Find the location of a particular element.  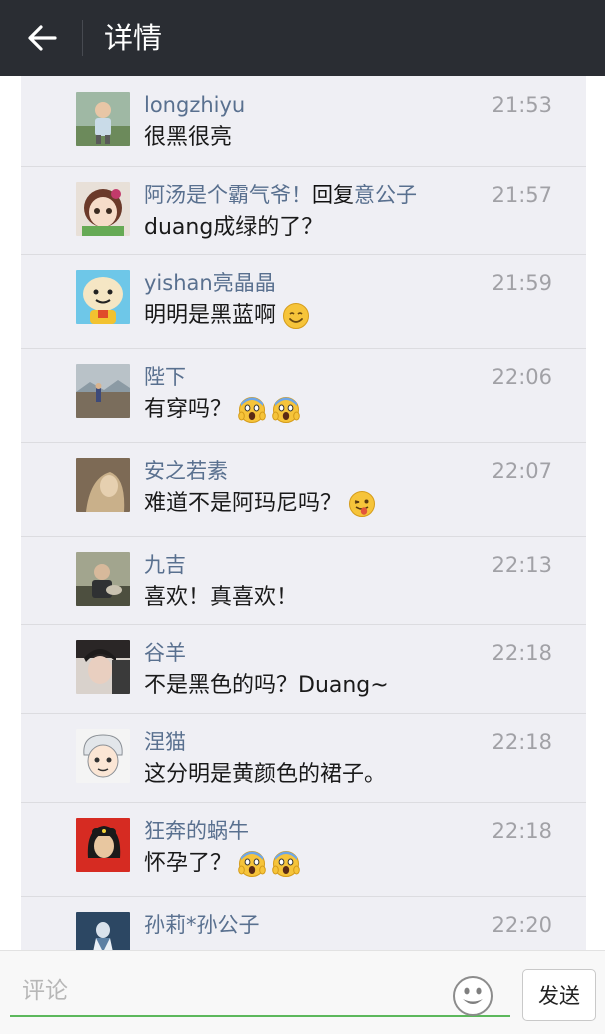

comment-text: 很黑很亮 is located at coordinates (188, 137).